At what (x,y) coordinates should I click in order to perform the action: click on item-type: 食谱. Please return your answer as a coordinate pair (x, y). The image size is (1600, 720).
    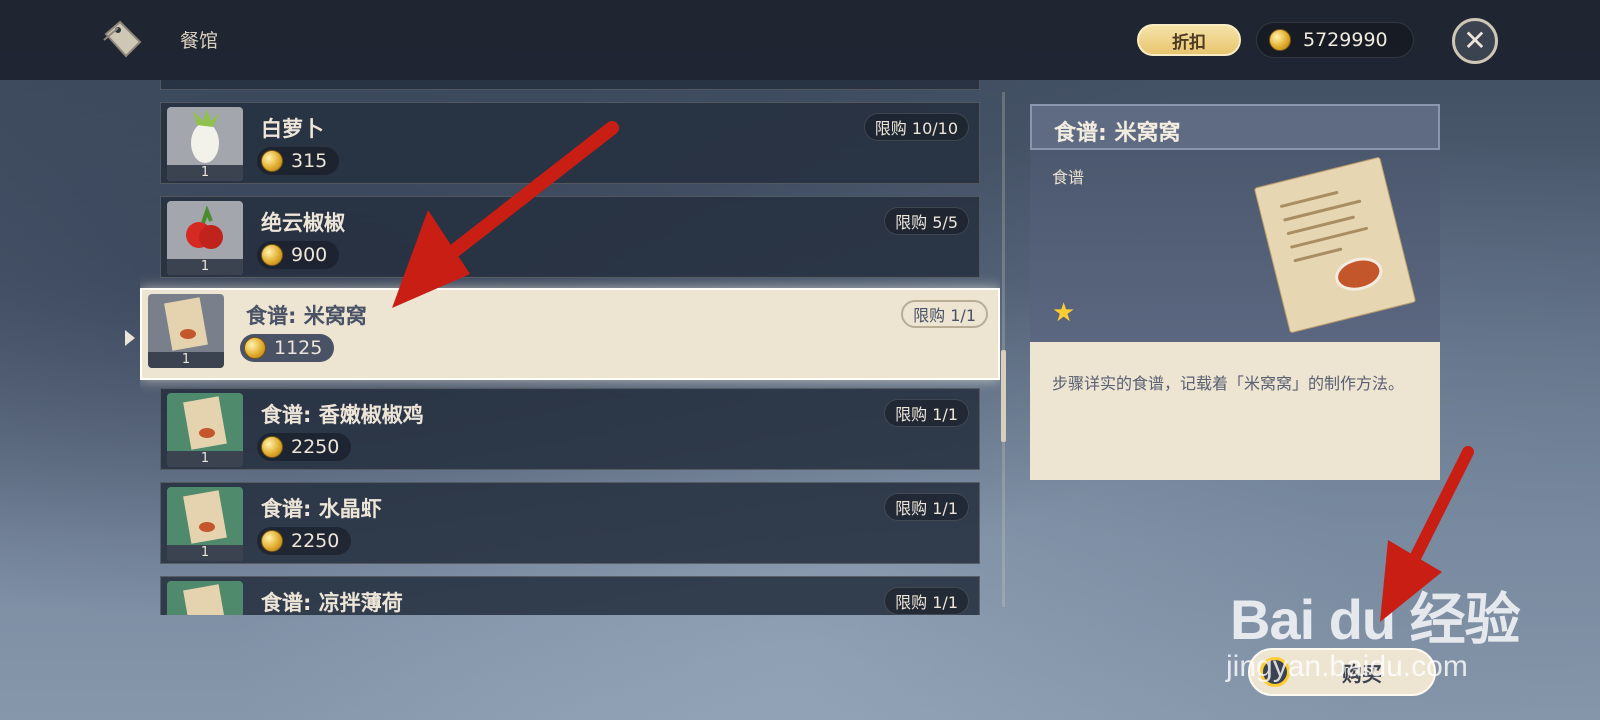
    Looking at the image, I should click on (1068, 177).